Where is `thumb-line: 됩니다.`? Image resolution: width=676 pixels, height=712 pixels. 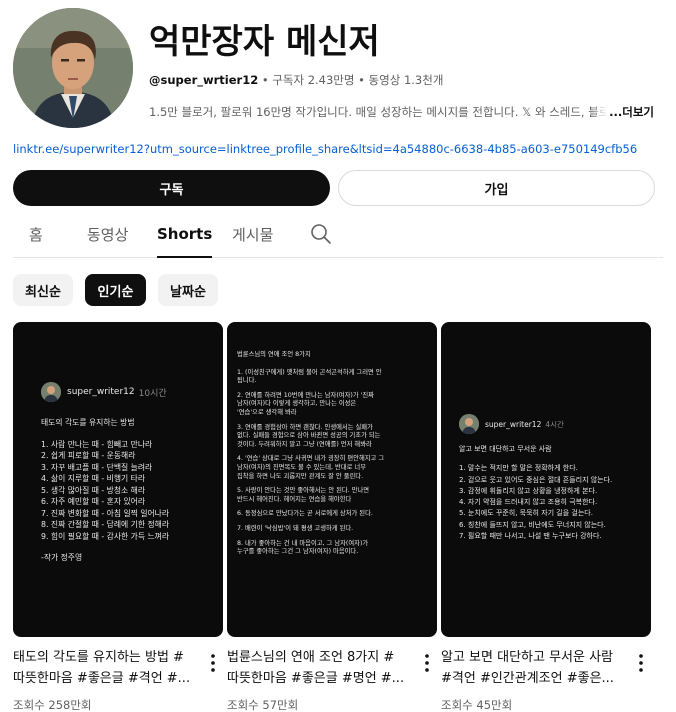
thumb-line: 됩니다. is located at coordinates (247, 381).